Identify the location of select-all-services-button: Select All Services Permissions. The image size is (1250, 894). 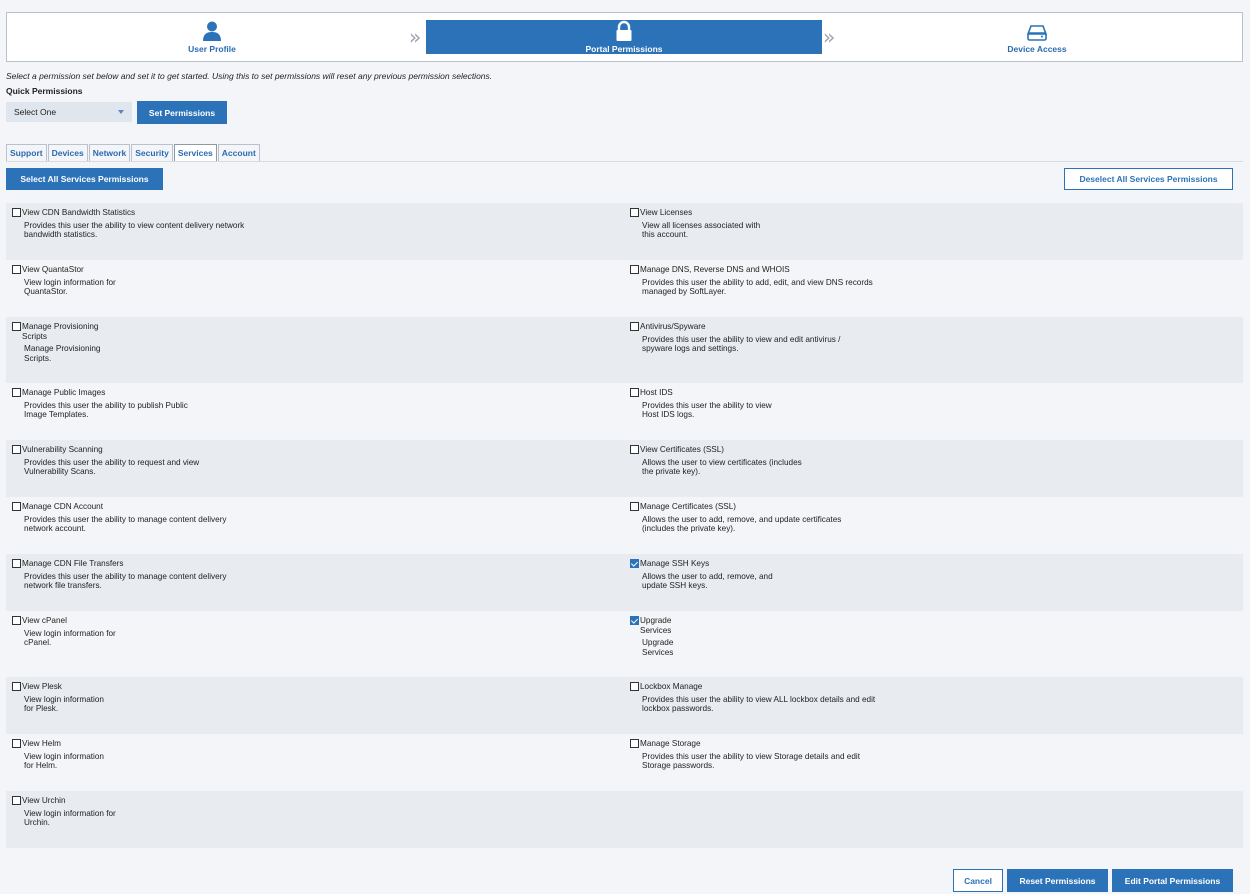
(84, 179).